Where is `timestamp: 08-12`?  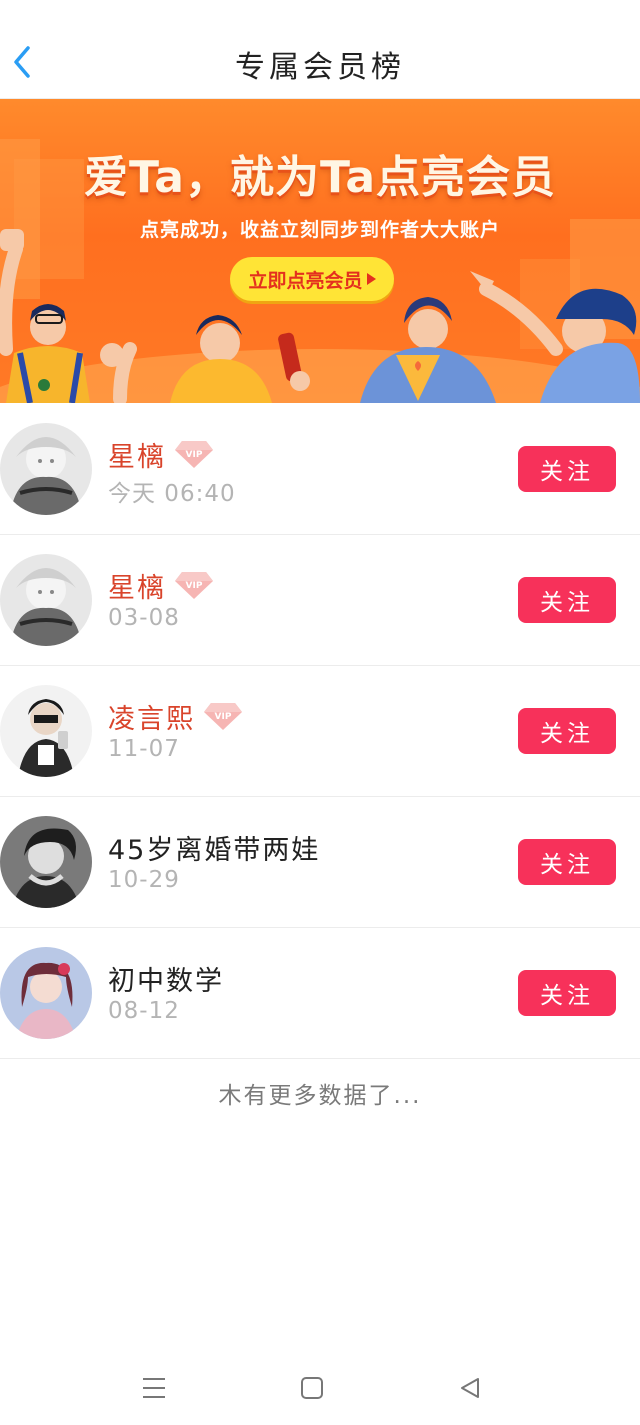 timestamp: 08-12 is located at coordinates (144, 1011).